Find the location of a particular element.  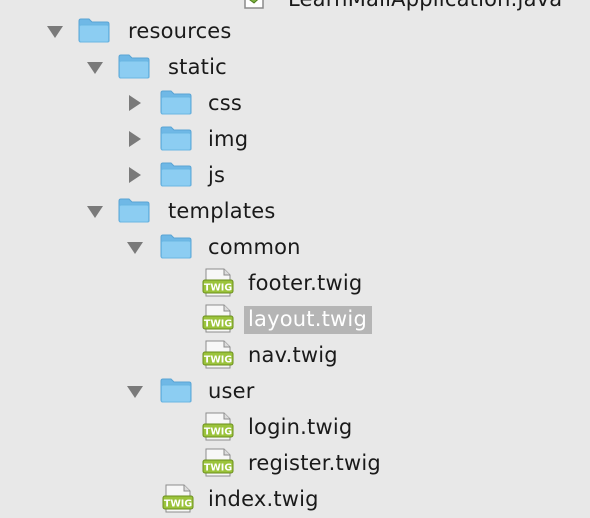

tree-item-label: nav.twig is located at coordinates (293, 355).